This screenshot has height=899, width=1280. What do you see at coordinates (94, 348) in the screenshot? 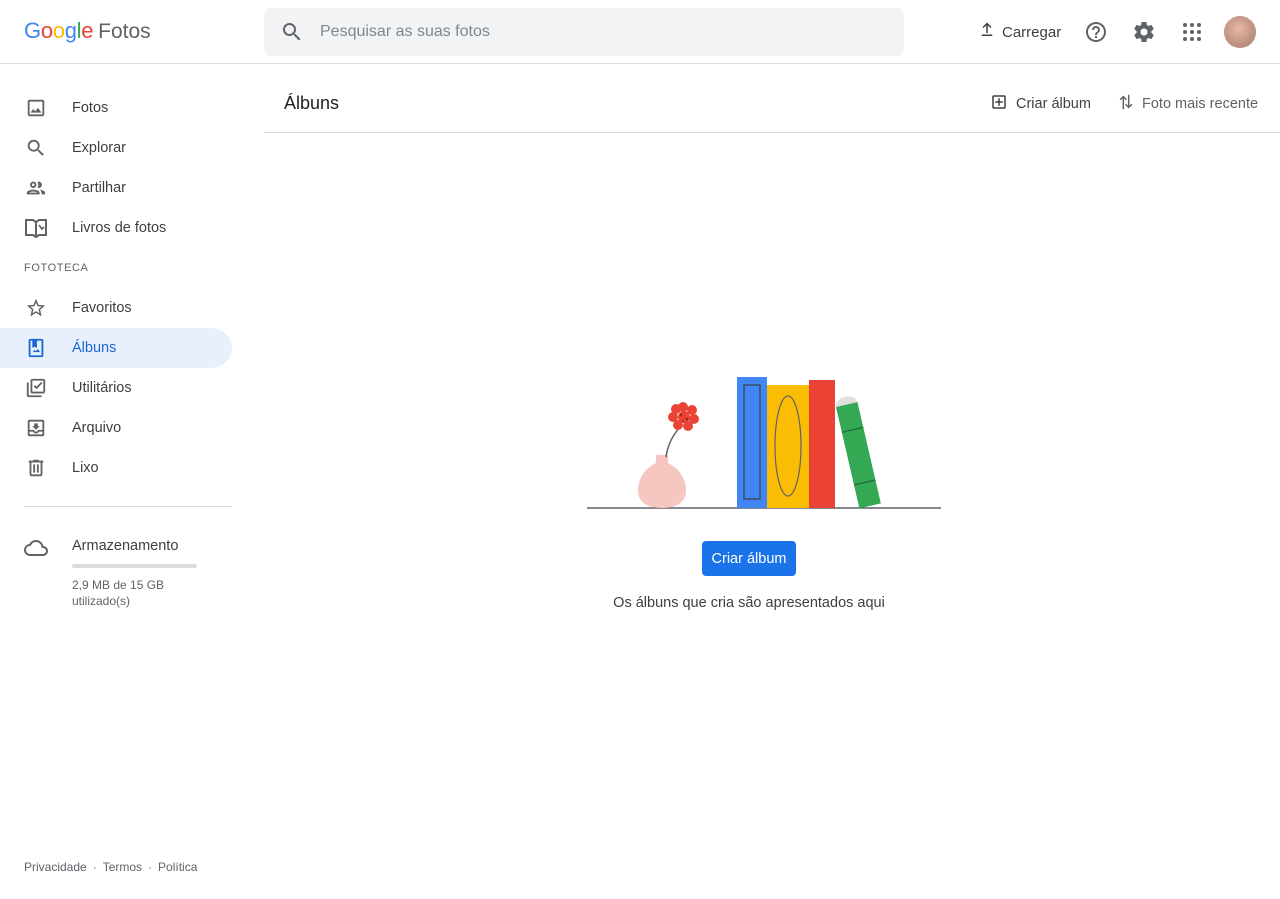
I see `sidebar-item-label: Álbuns` at bounding box center [94, 348].